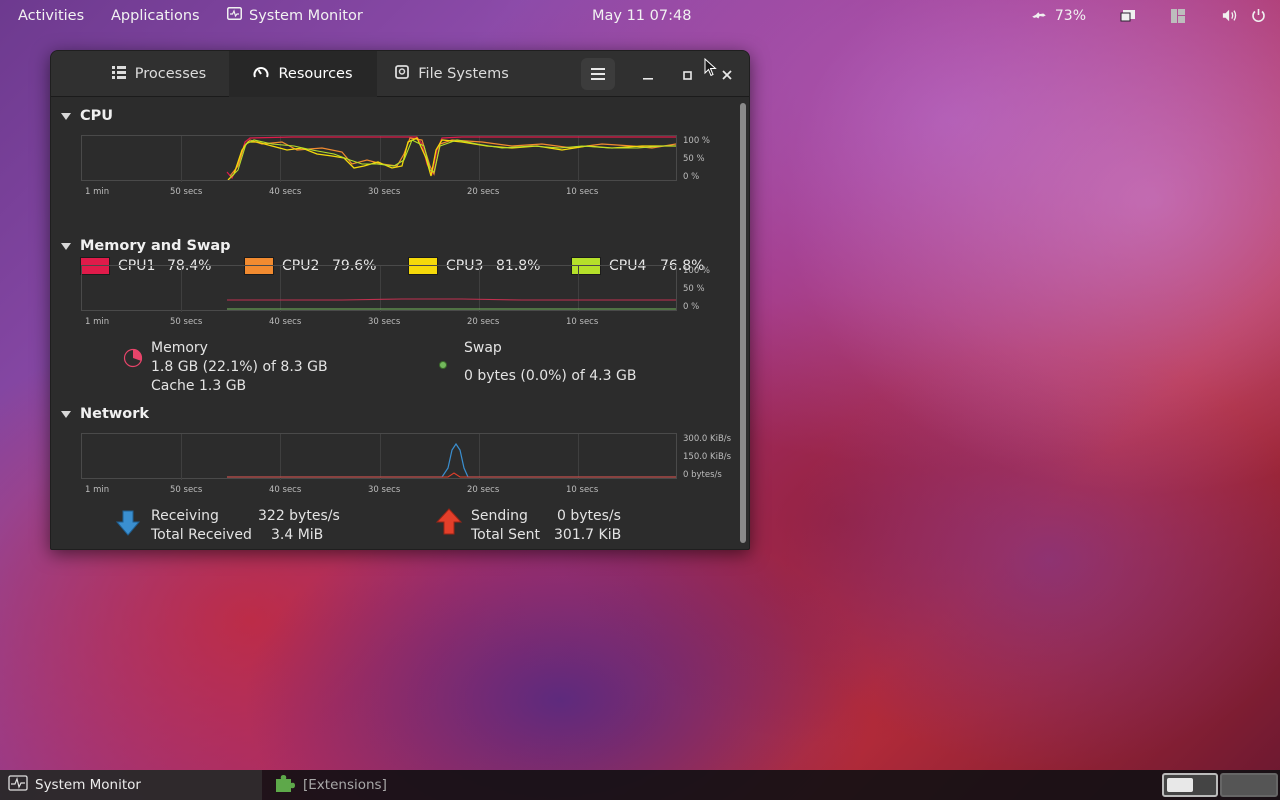 The width and height of the screenshot is (1280, 800). Describe the element at coordinates (97, 490) in the screenshot. I see `network-x-tick: 1 min` at that location.